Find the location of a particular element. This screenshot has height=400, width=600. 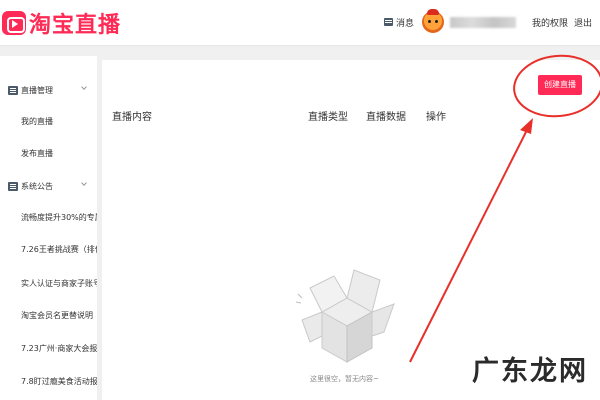

watermark: 广东龙网 is located at coordinates (530, 371).